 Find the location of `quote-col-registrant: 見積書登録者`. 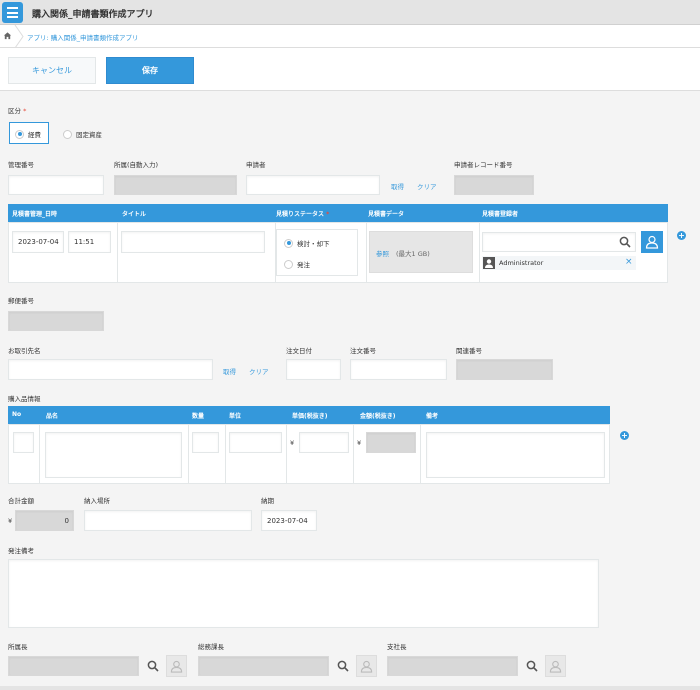

quote-col-registrant: 見積書登録者 is located at coordinates (500, 214).